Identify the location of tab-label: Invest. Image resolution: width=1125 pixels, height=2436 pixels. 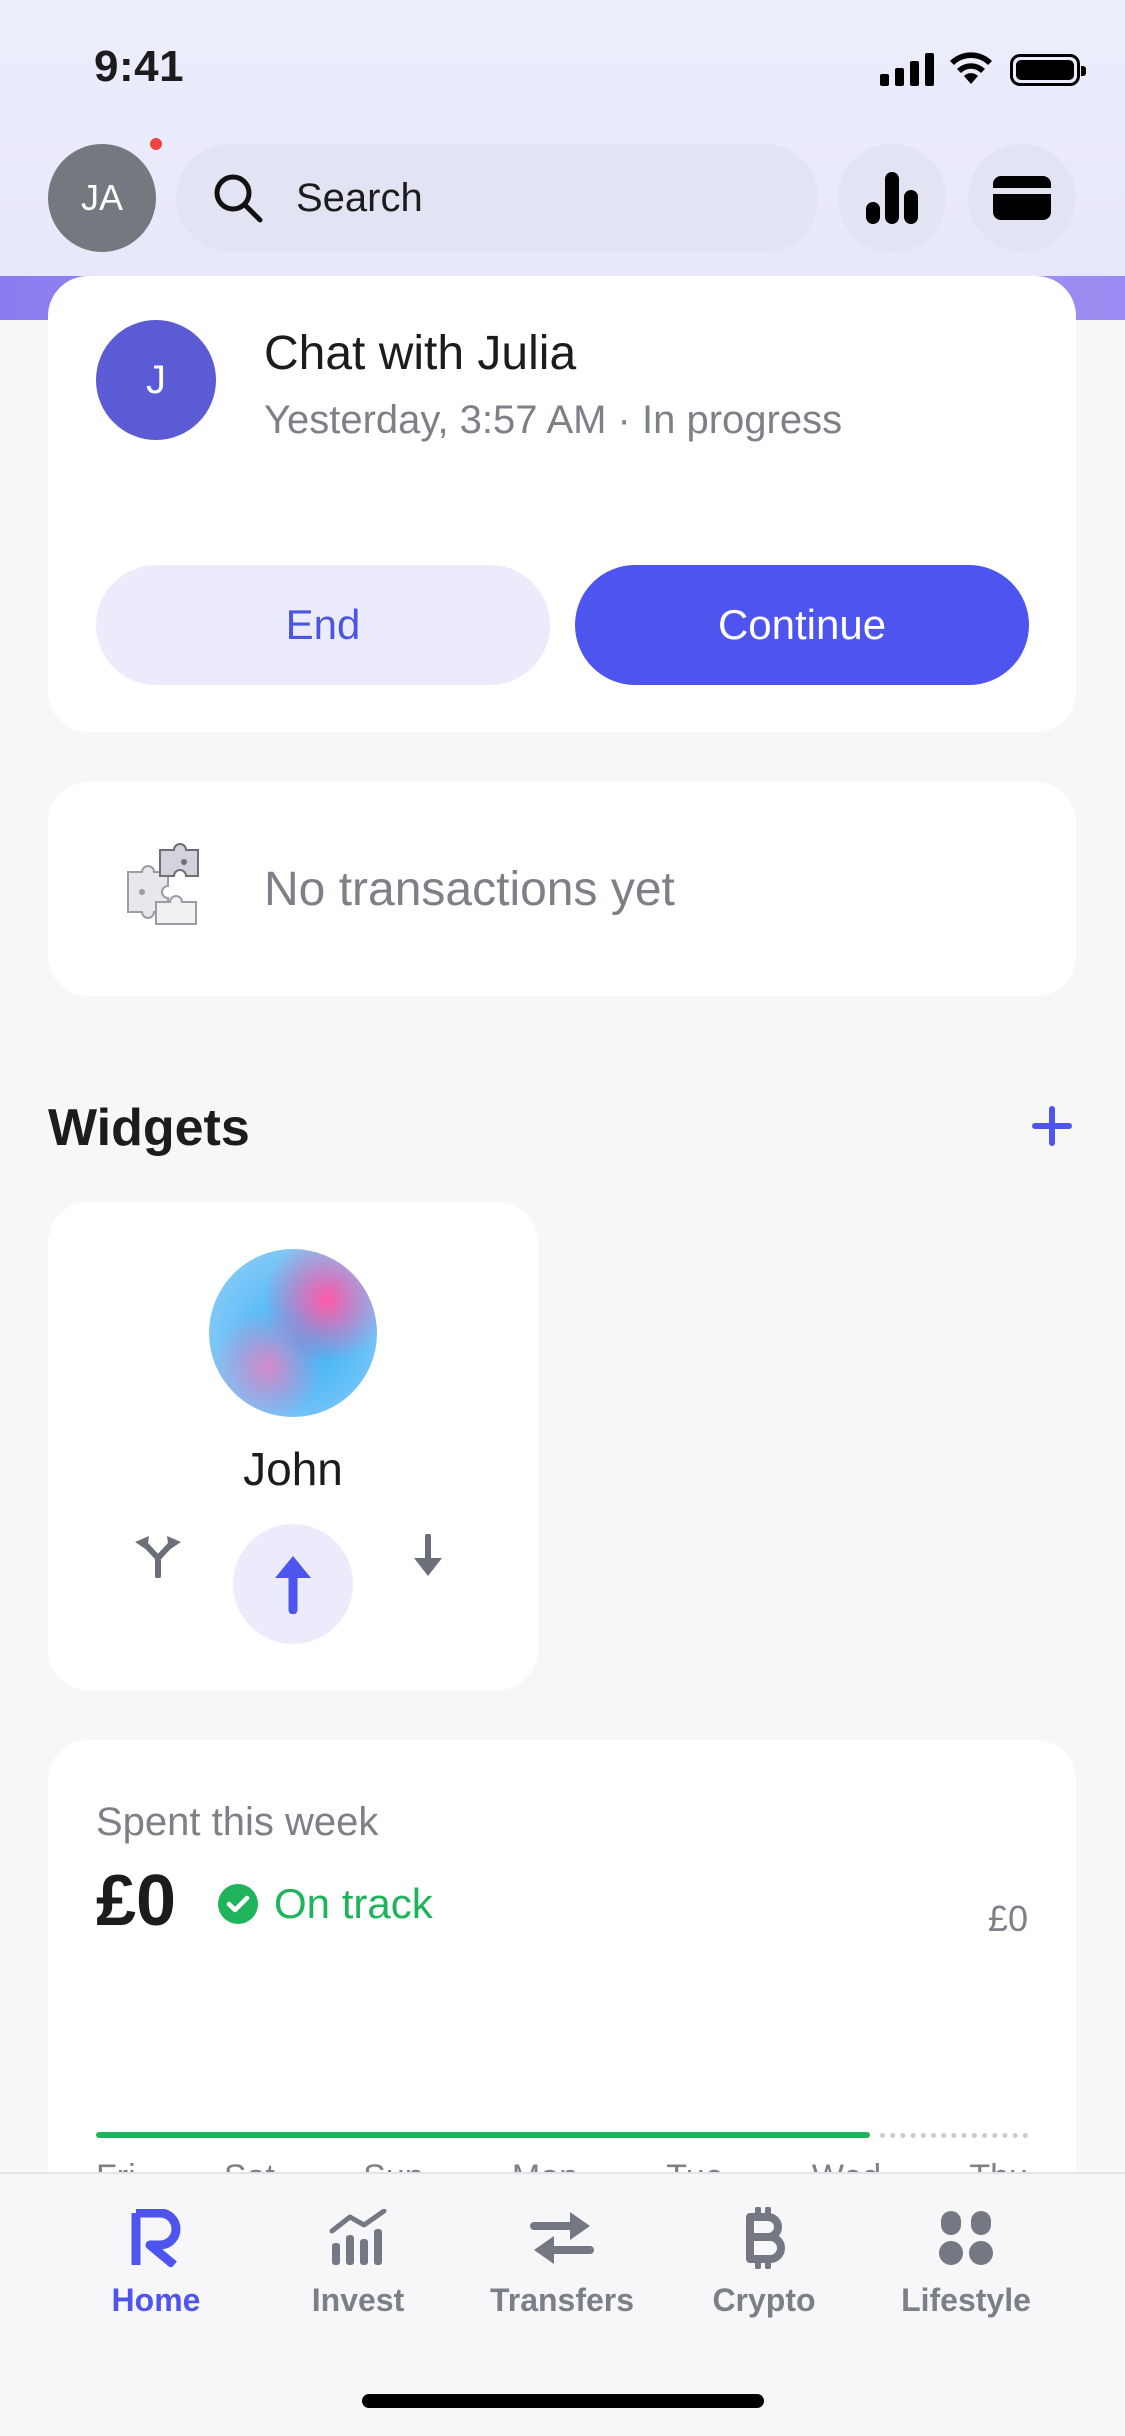
(358, 2300).